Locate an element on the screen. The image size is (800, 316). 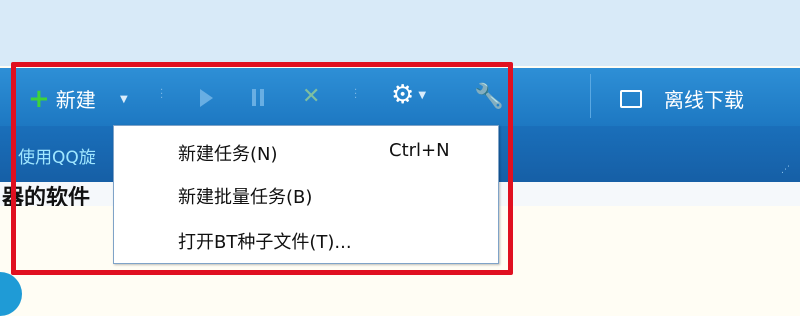
toolbar-separator is located at coordinates (590, 96).